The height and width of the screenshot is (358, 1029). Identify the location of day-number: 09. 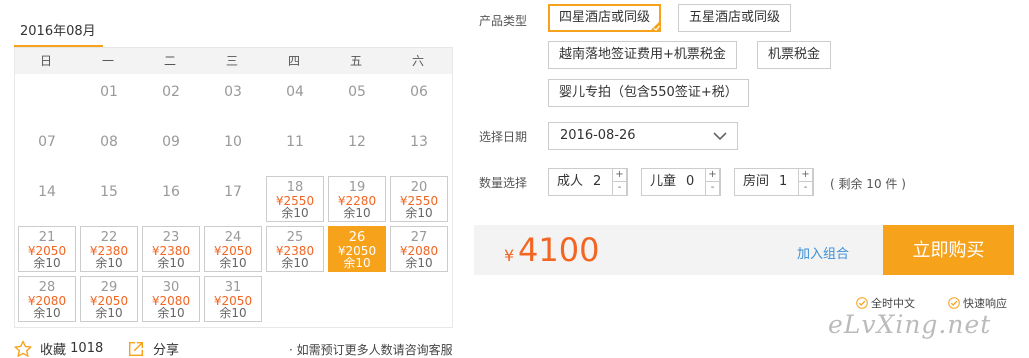
(171, 142).